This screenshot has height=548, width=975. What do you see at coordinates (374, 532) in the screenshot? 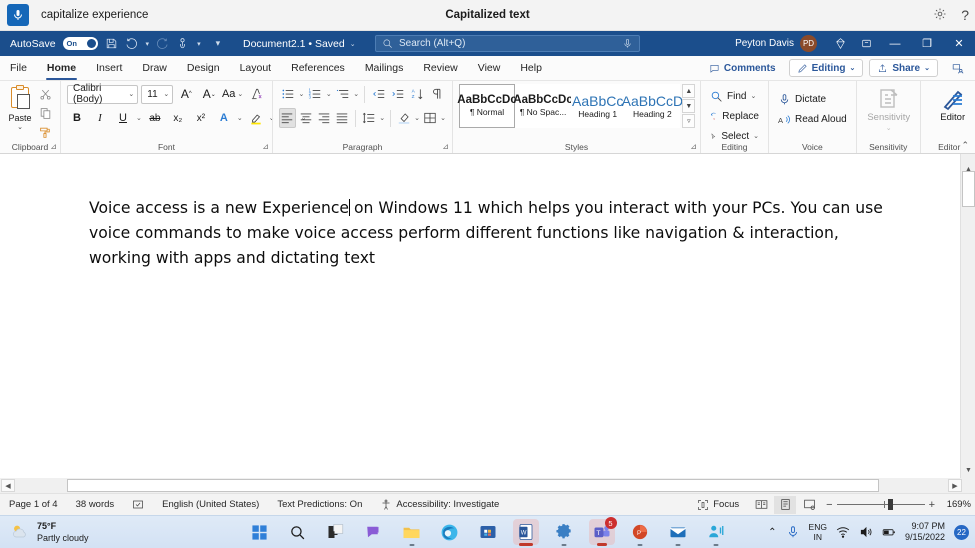
I see `chat-button` at bounding box center [374, 532].